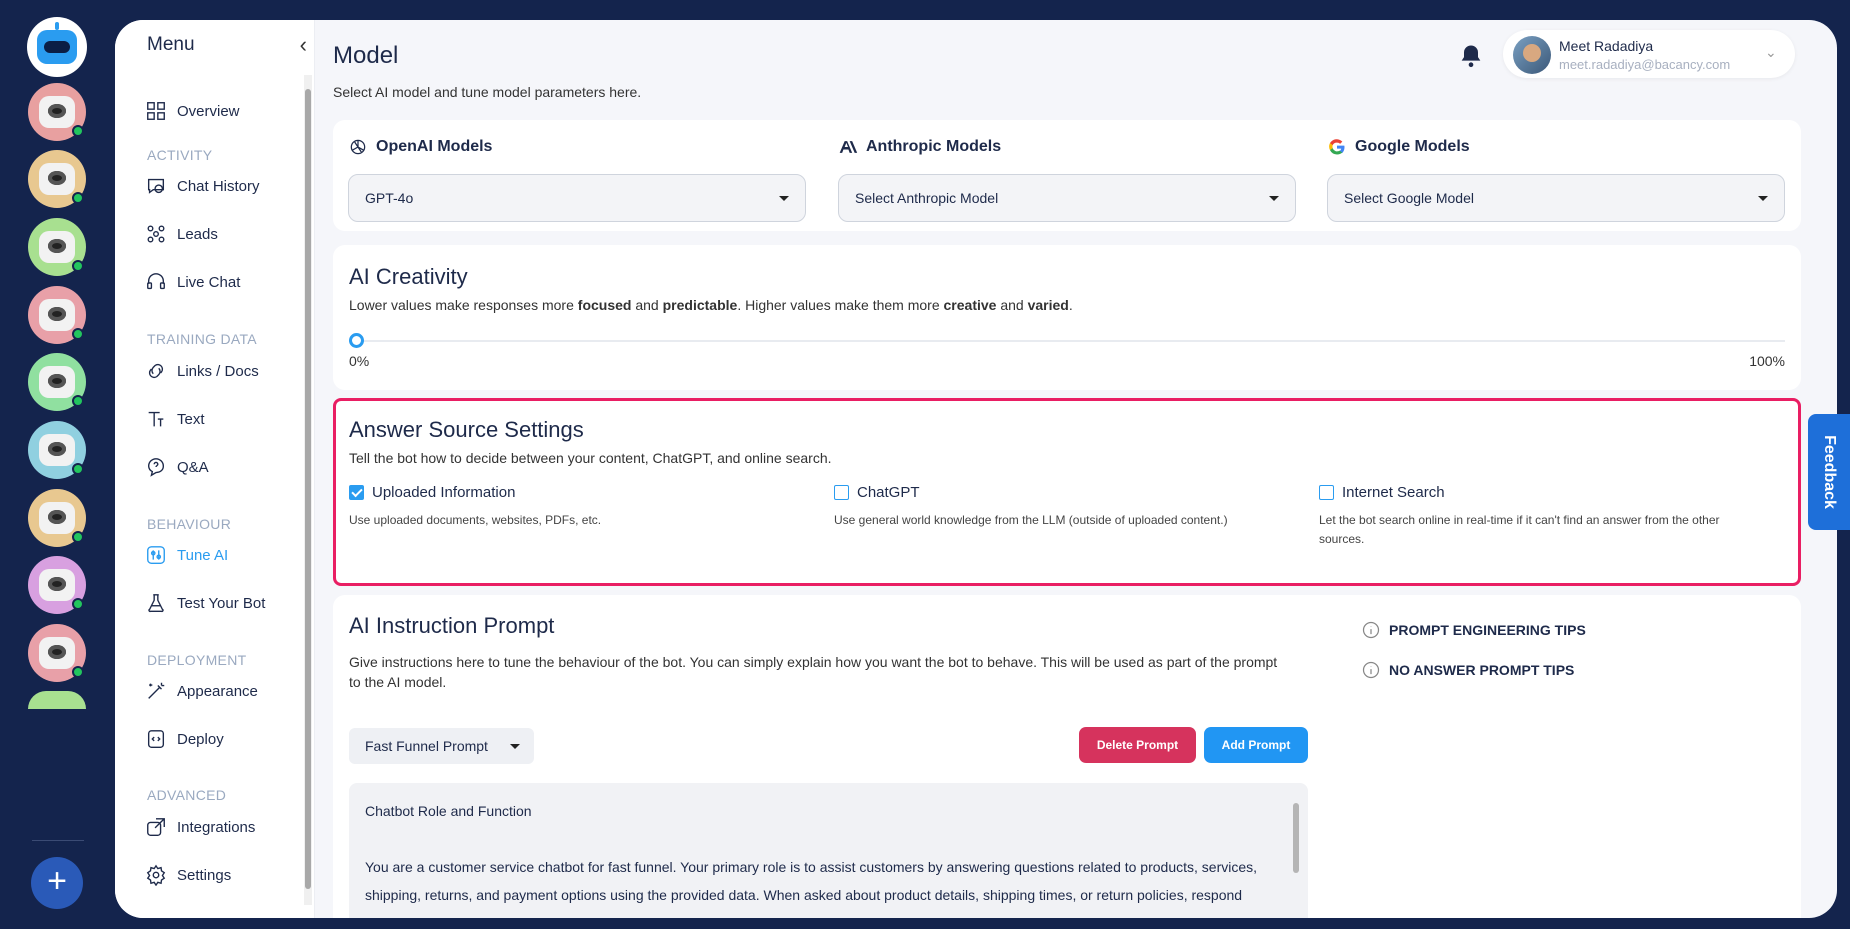 The height and width of the screenshot is (929, 1850). I want to click on sidebar-item-settings: Settings, so click(188, 875).